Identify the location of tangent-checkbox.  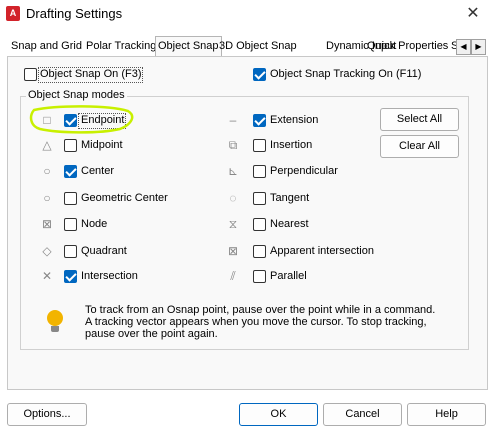
(259, 198).